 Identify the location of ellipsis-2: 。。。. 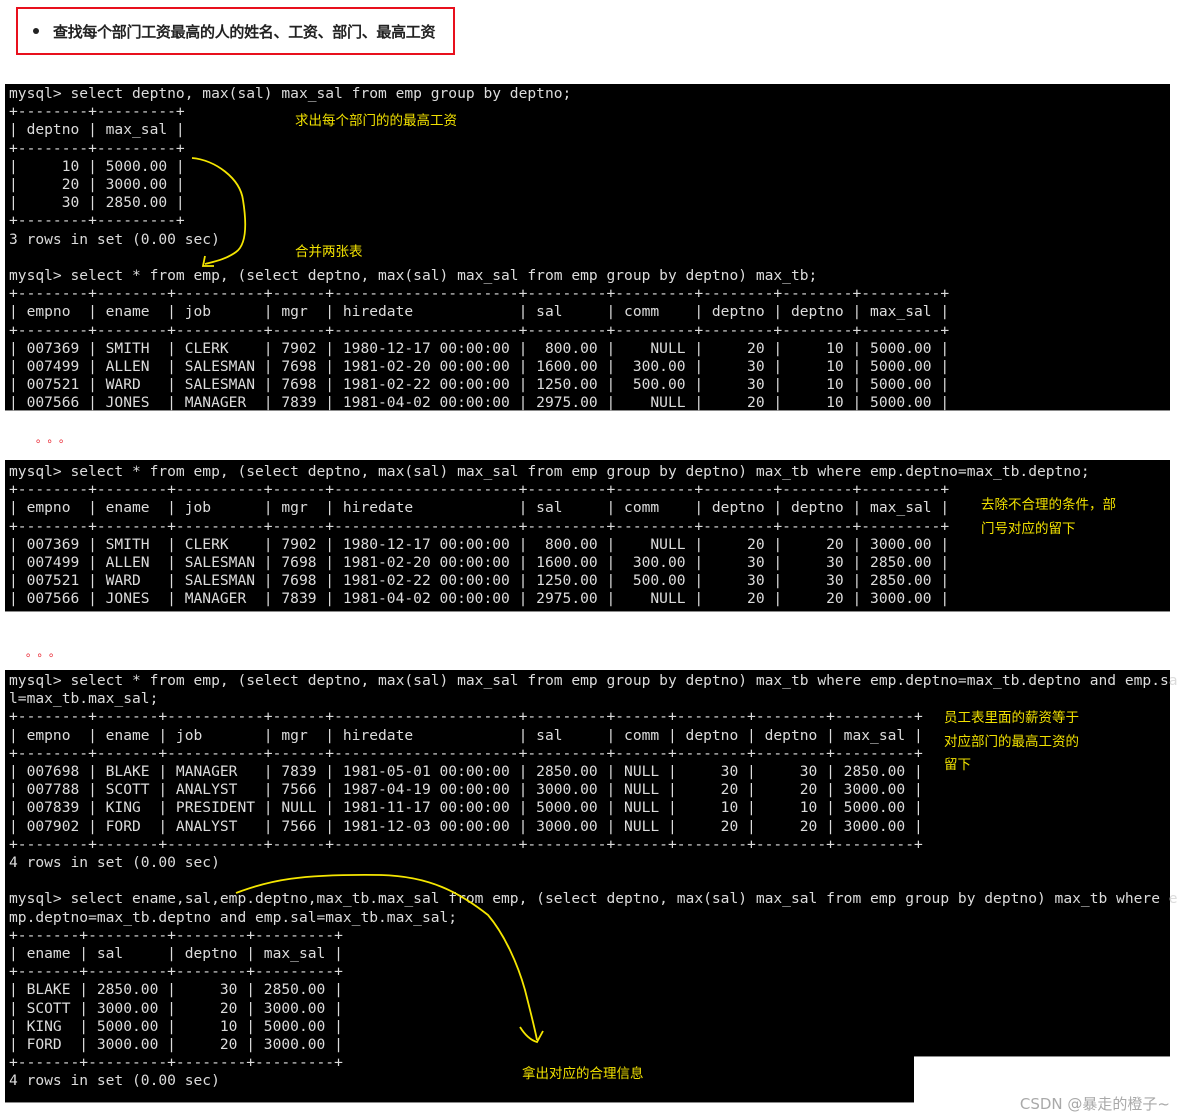
(46, 652).